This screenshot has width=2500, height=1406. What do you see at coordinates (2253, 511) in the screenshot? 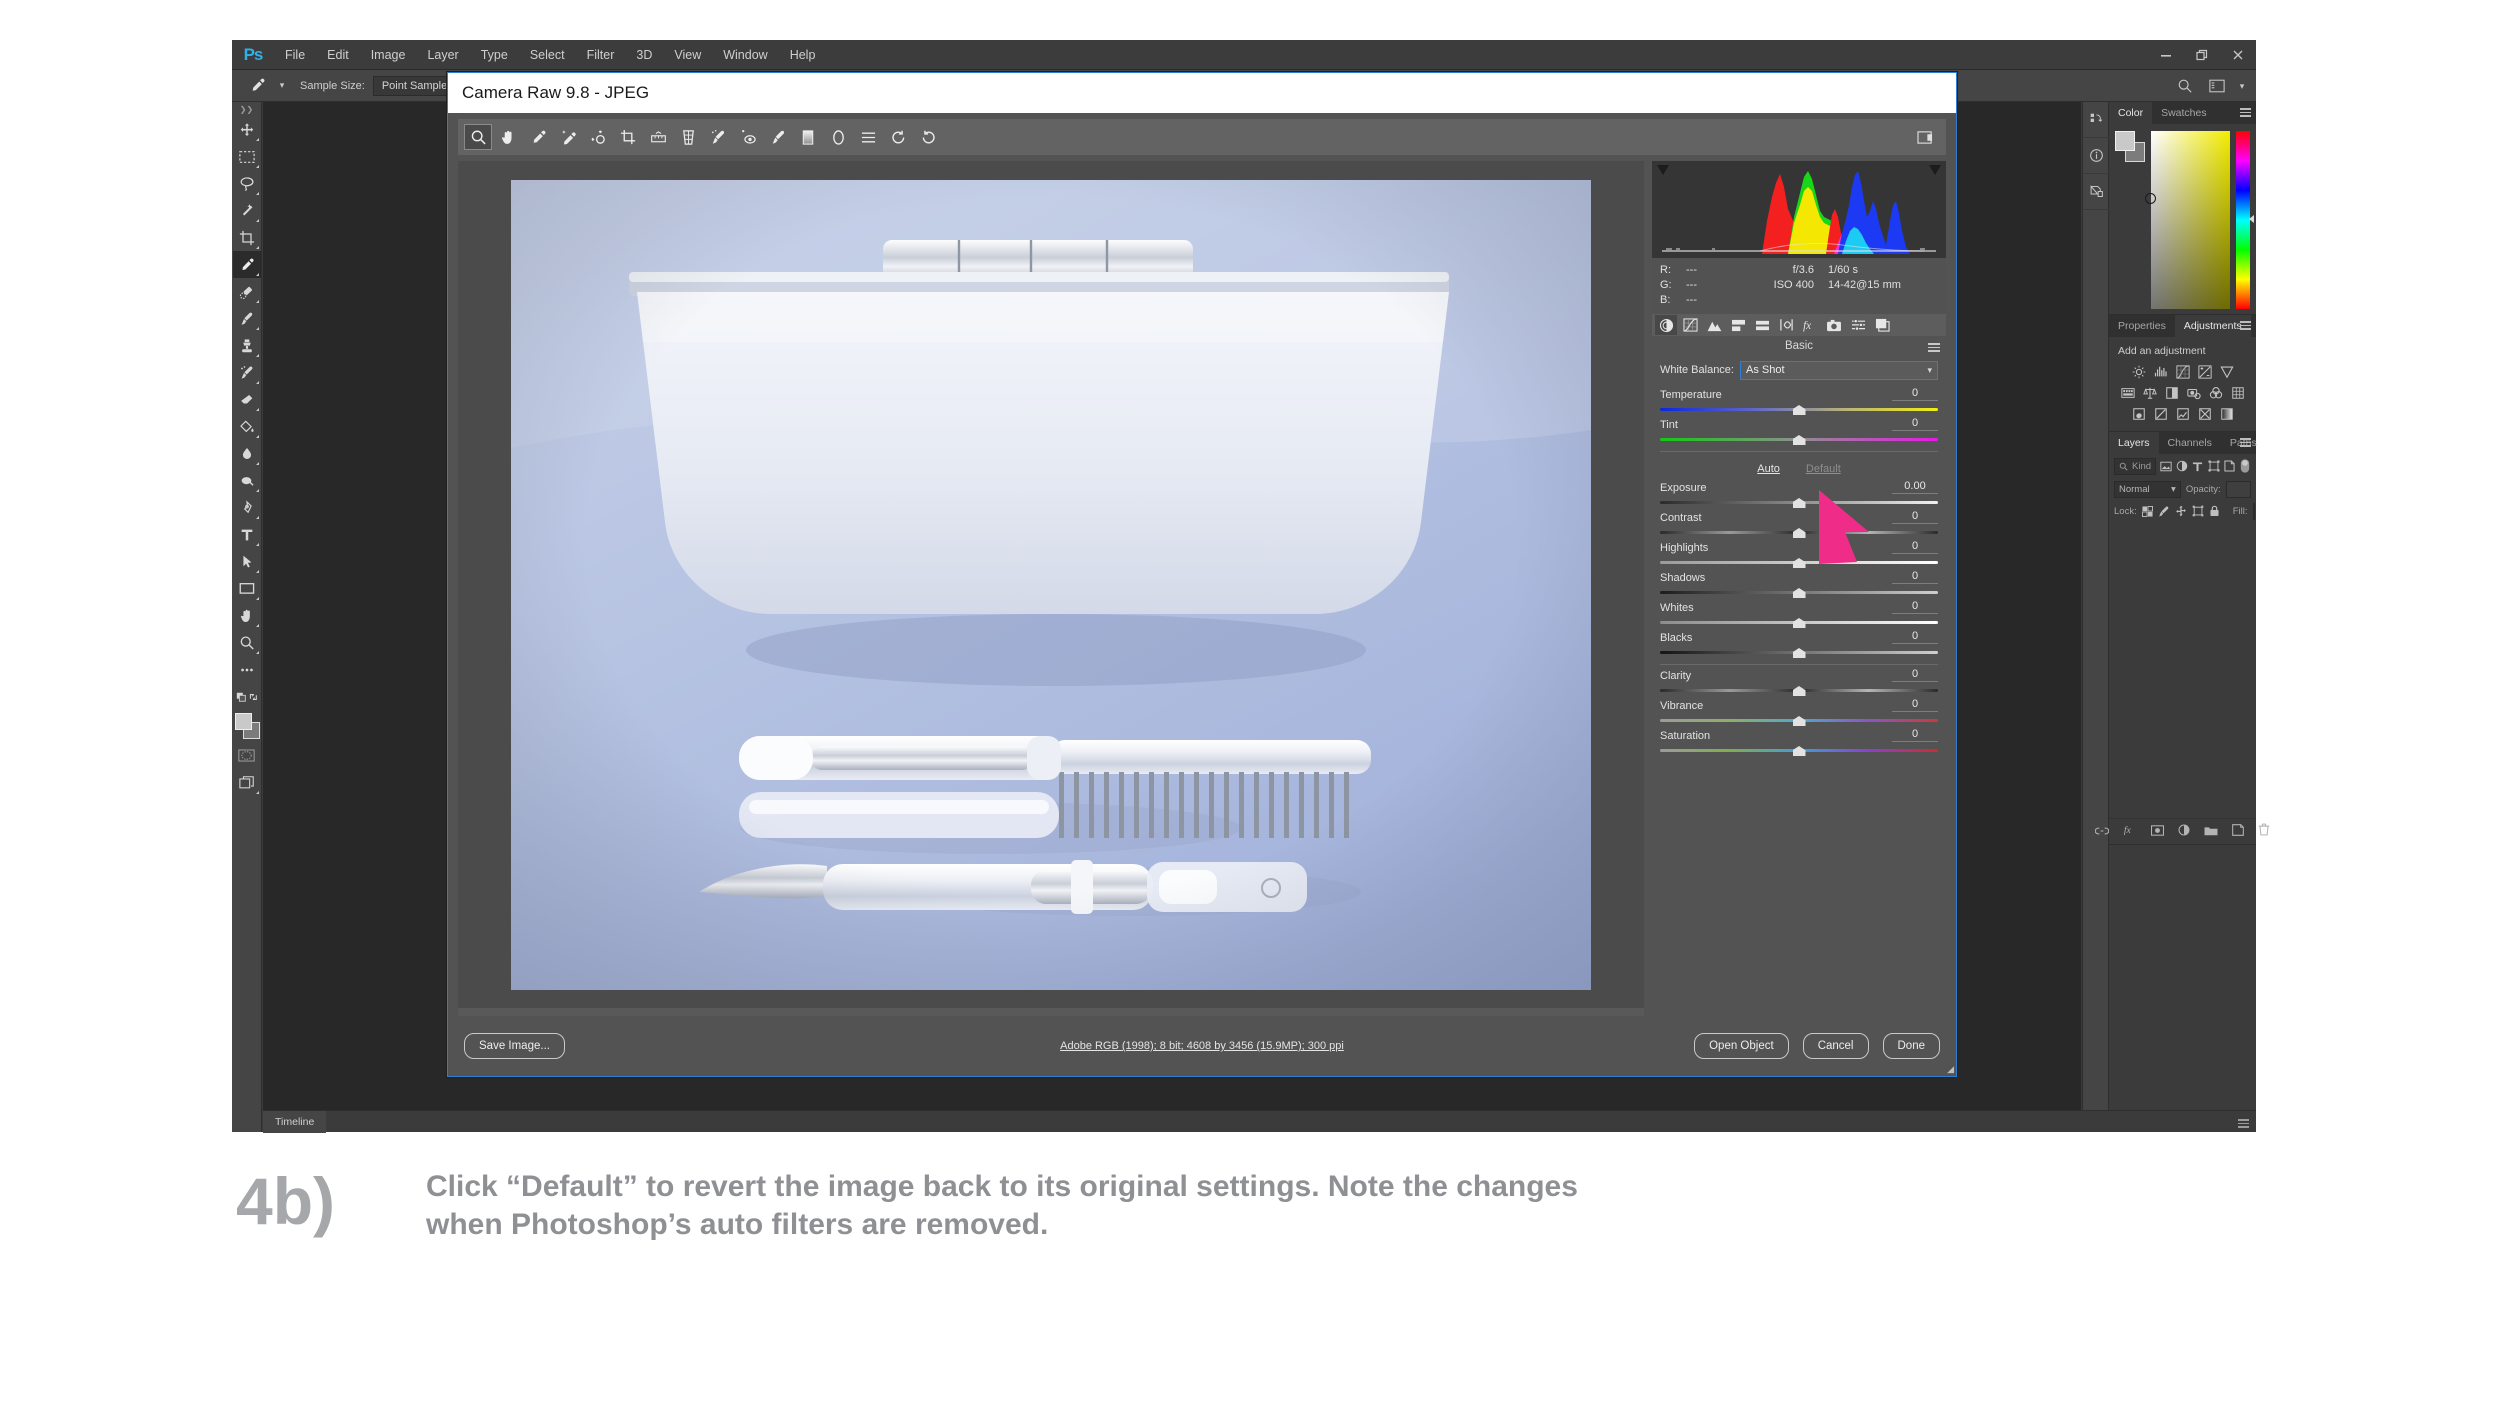
I see `fill-field` at bounding box center [2253, 511].